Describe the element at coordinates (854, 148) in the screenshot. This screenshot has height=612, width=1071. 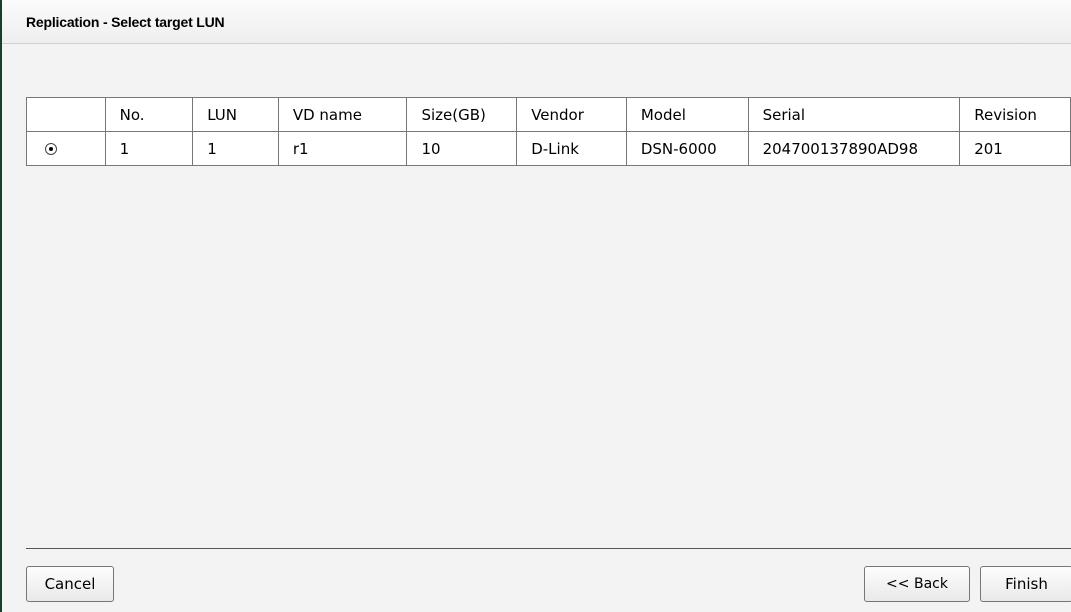
I see `cell-serial: 204700137890AD98` at that location.